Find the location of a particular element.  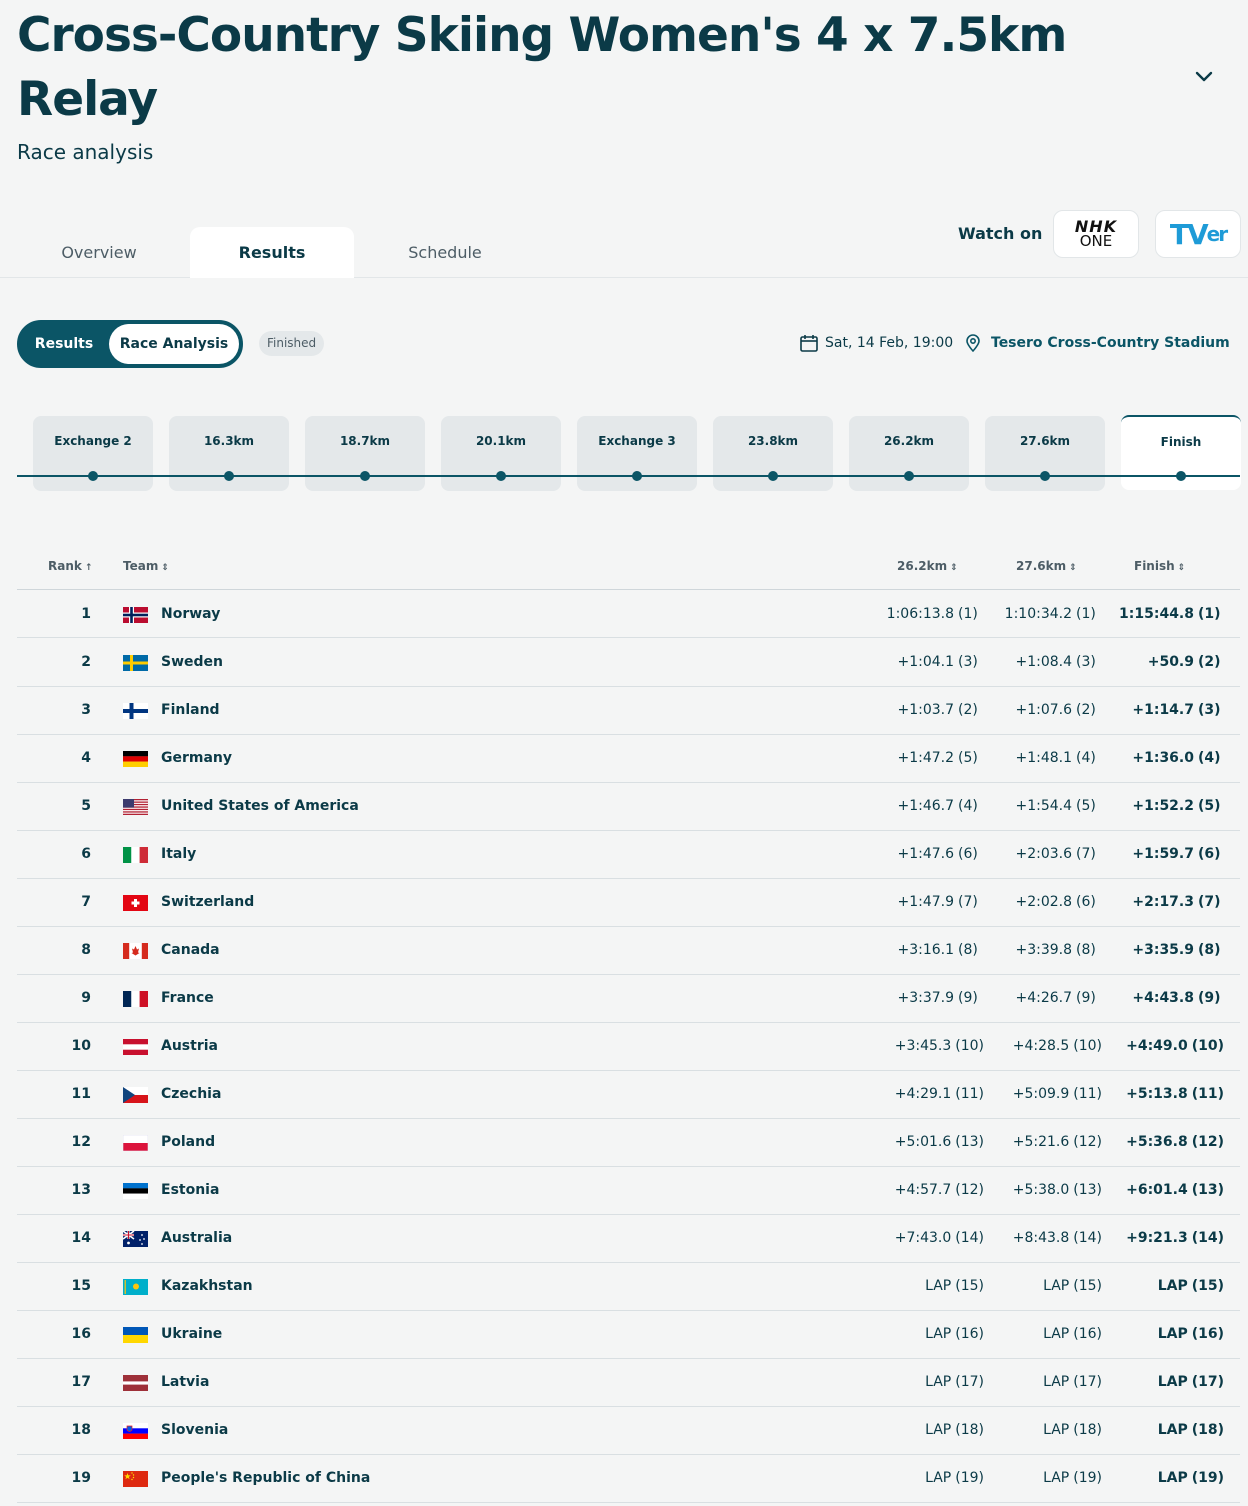

row-team: France is located at coordinates (187, 998).